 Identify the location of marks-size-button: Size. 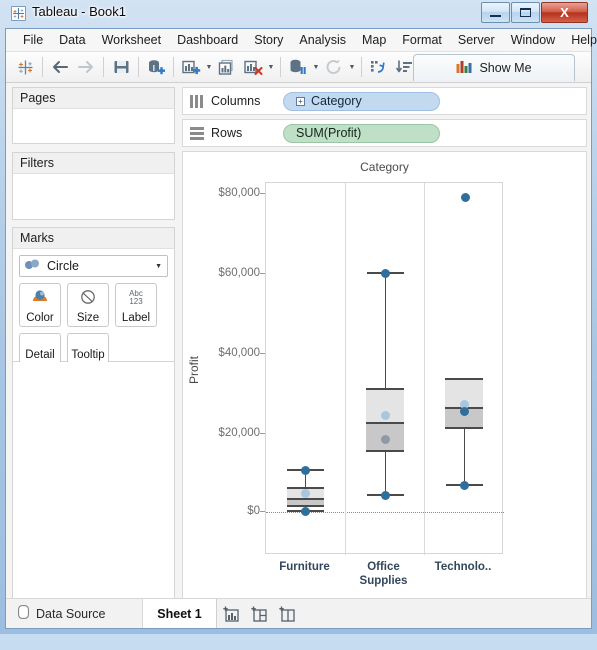
(88, 305).